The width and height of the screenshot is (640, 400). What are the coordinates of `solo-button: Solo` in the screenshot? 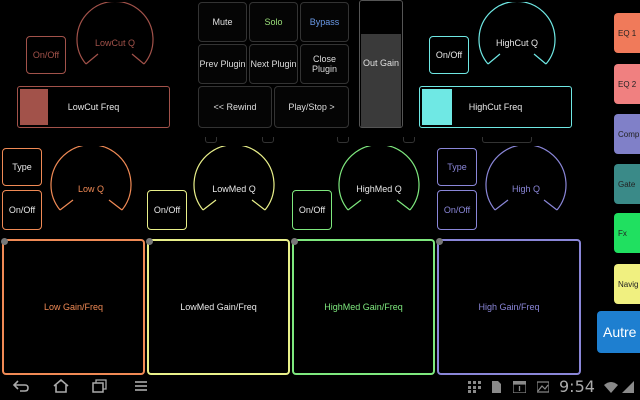 It's located at (273, 22).